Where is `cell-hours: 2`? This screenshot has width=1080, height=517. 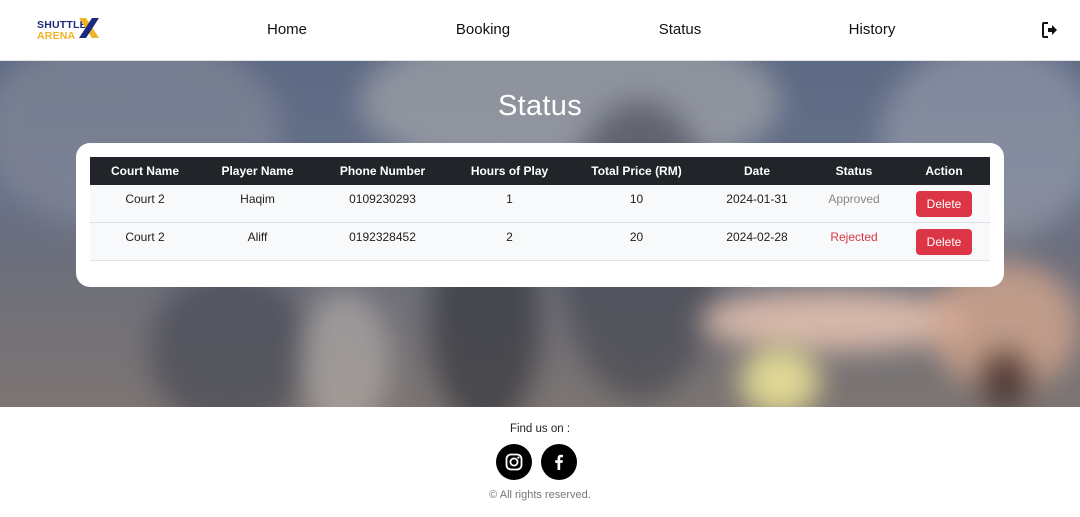 cell-hours: 2 is located at coordinates (509, 237).